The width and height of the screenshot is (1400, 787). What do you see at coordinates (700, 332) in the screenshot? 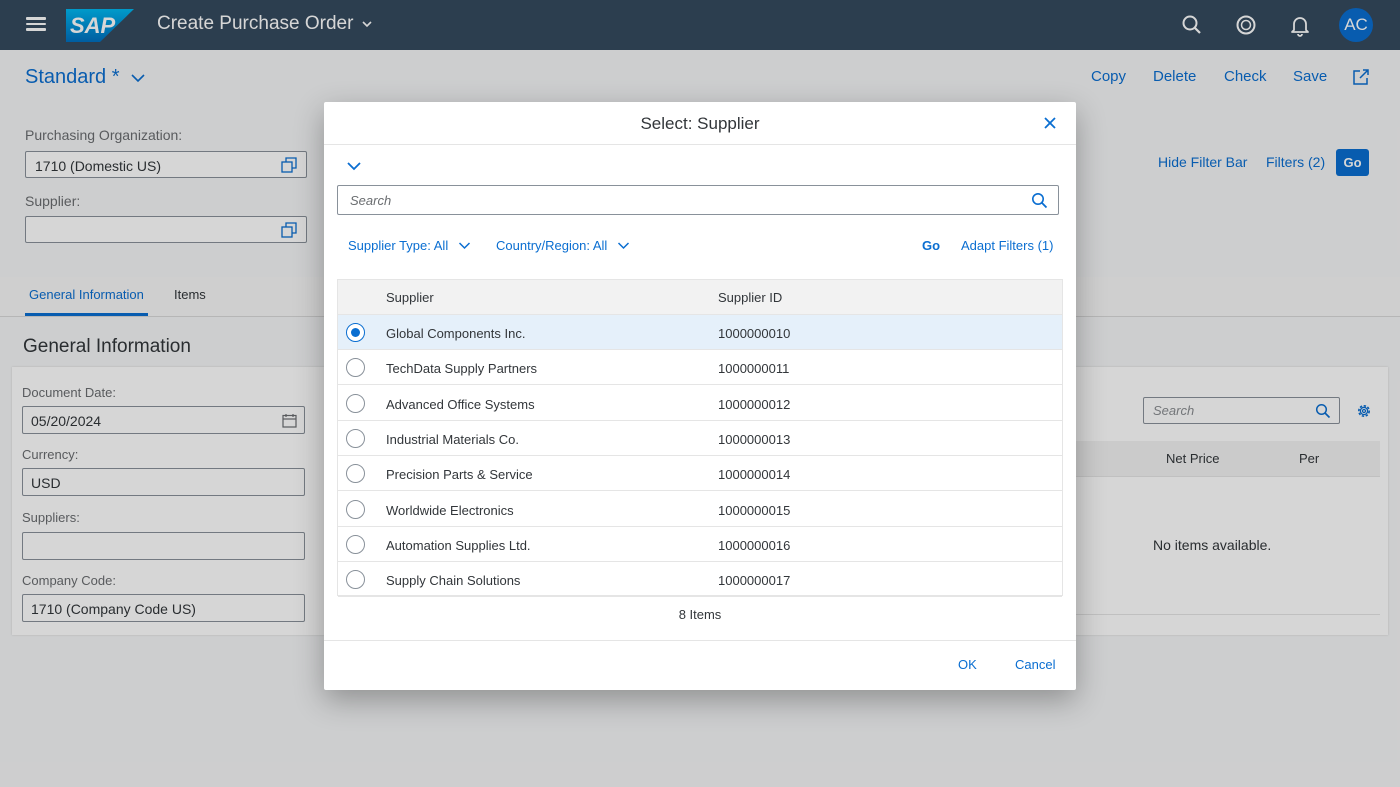
I see `table-row: Global Components Inc. 1000000010` at bounding box center [700, 332].